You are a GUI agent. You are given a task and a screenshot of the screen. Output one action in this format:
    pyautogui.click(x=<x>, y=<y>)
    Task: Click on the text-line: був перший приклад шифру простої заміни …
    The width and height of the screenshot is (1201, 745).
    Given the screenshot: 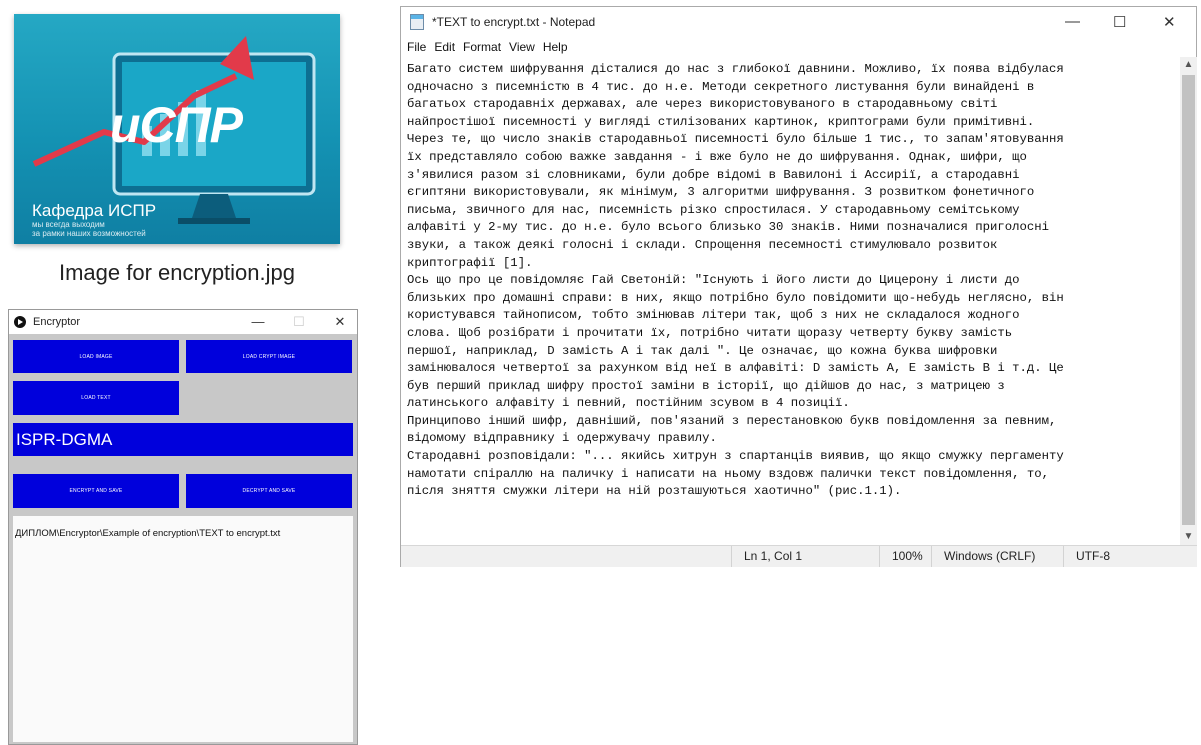 What is the action you would take?
    pyautogui.click(x=706, y=385)
    